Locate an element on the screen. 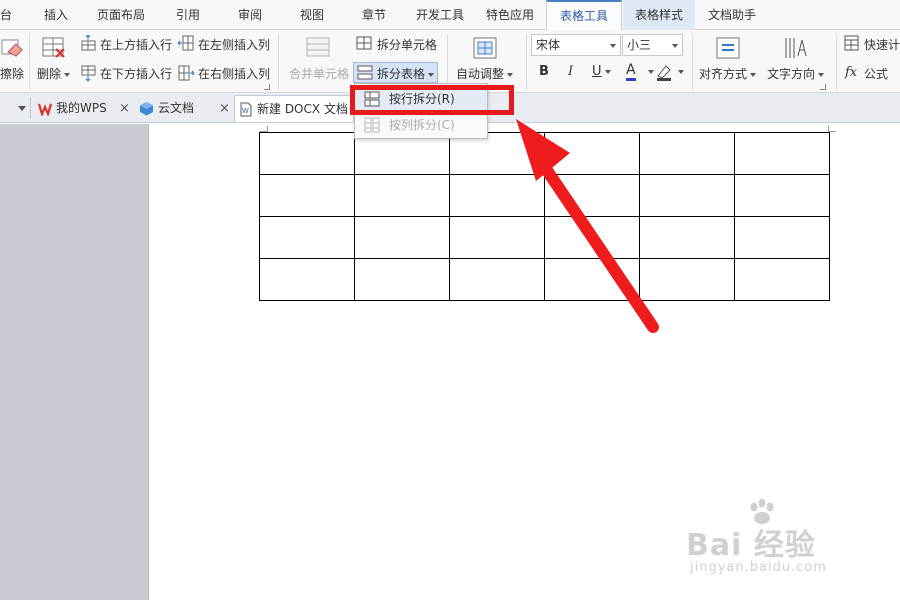 The height and width of the screenshot is (600, 900). split-table-icon is located at coordinates (365, 72).